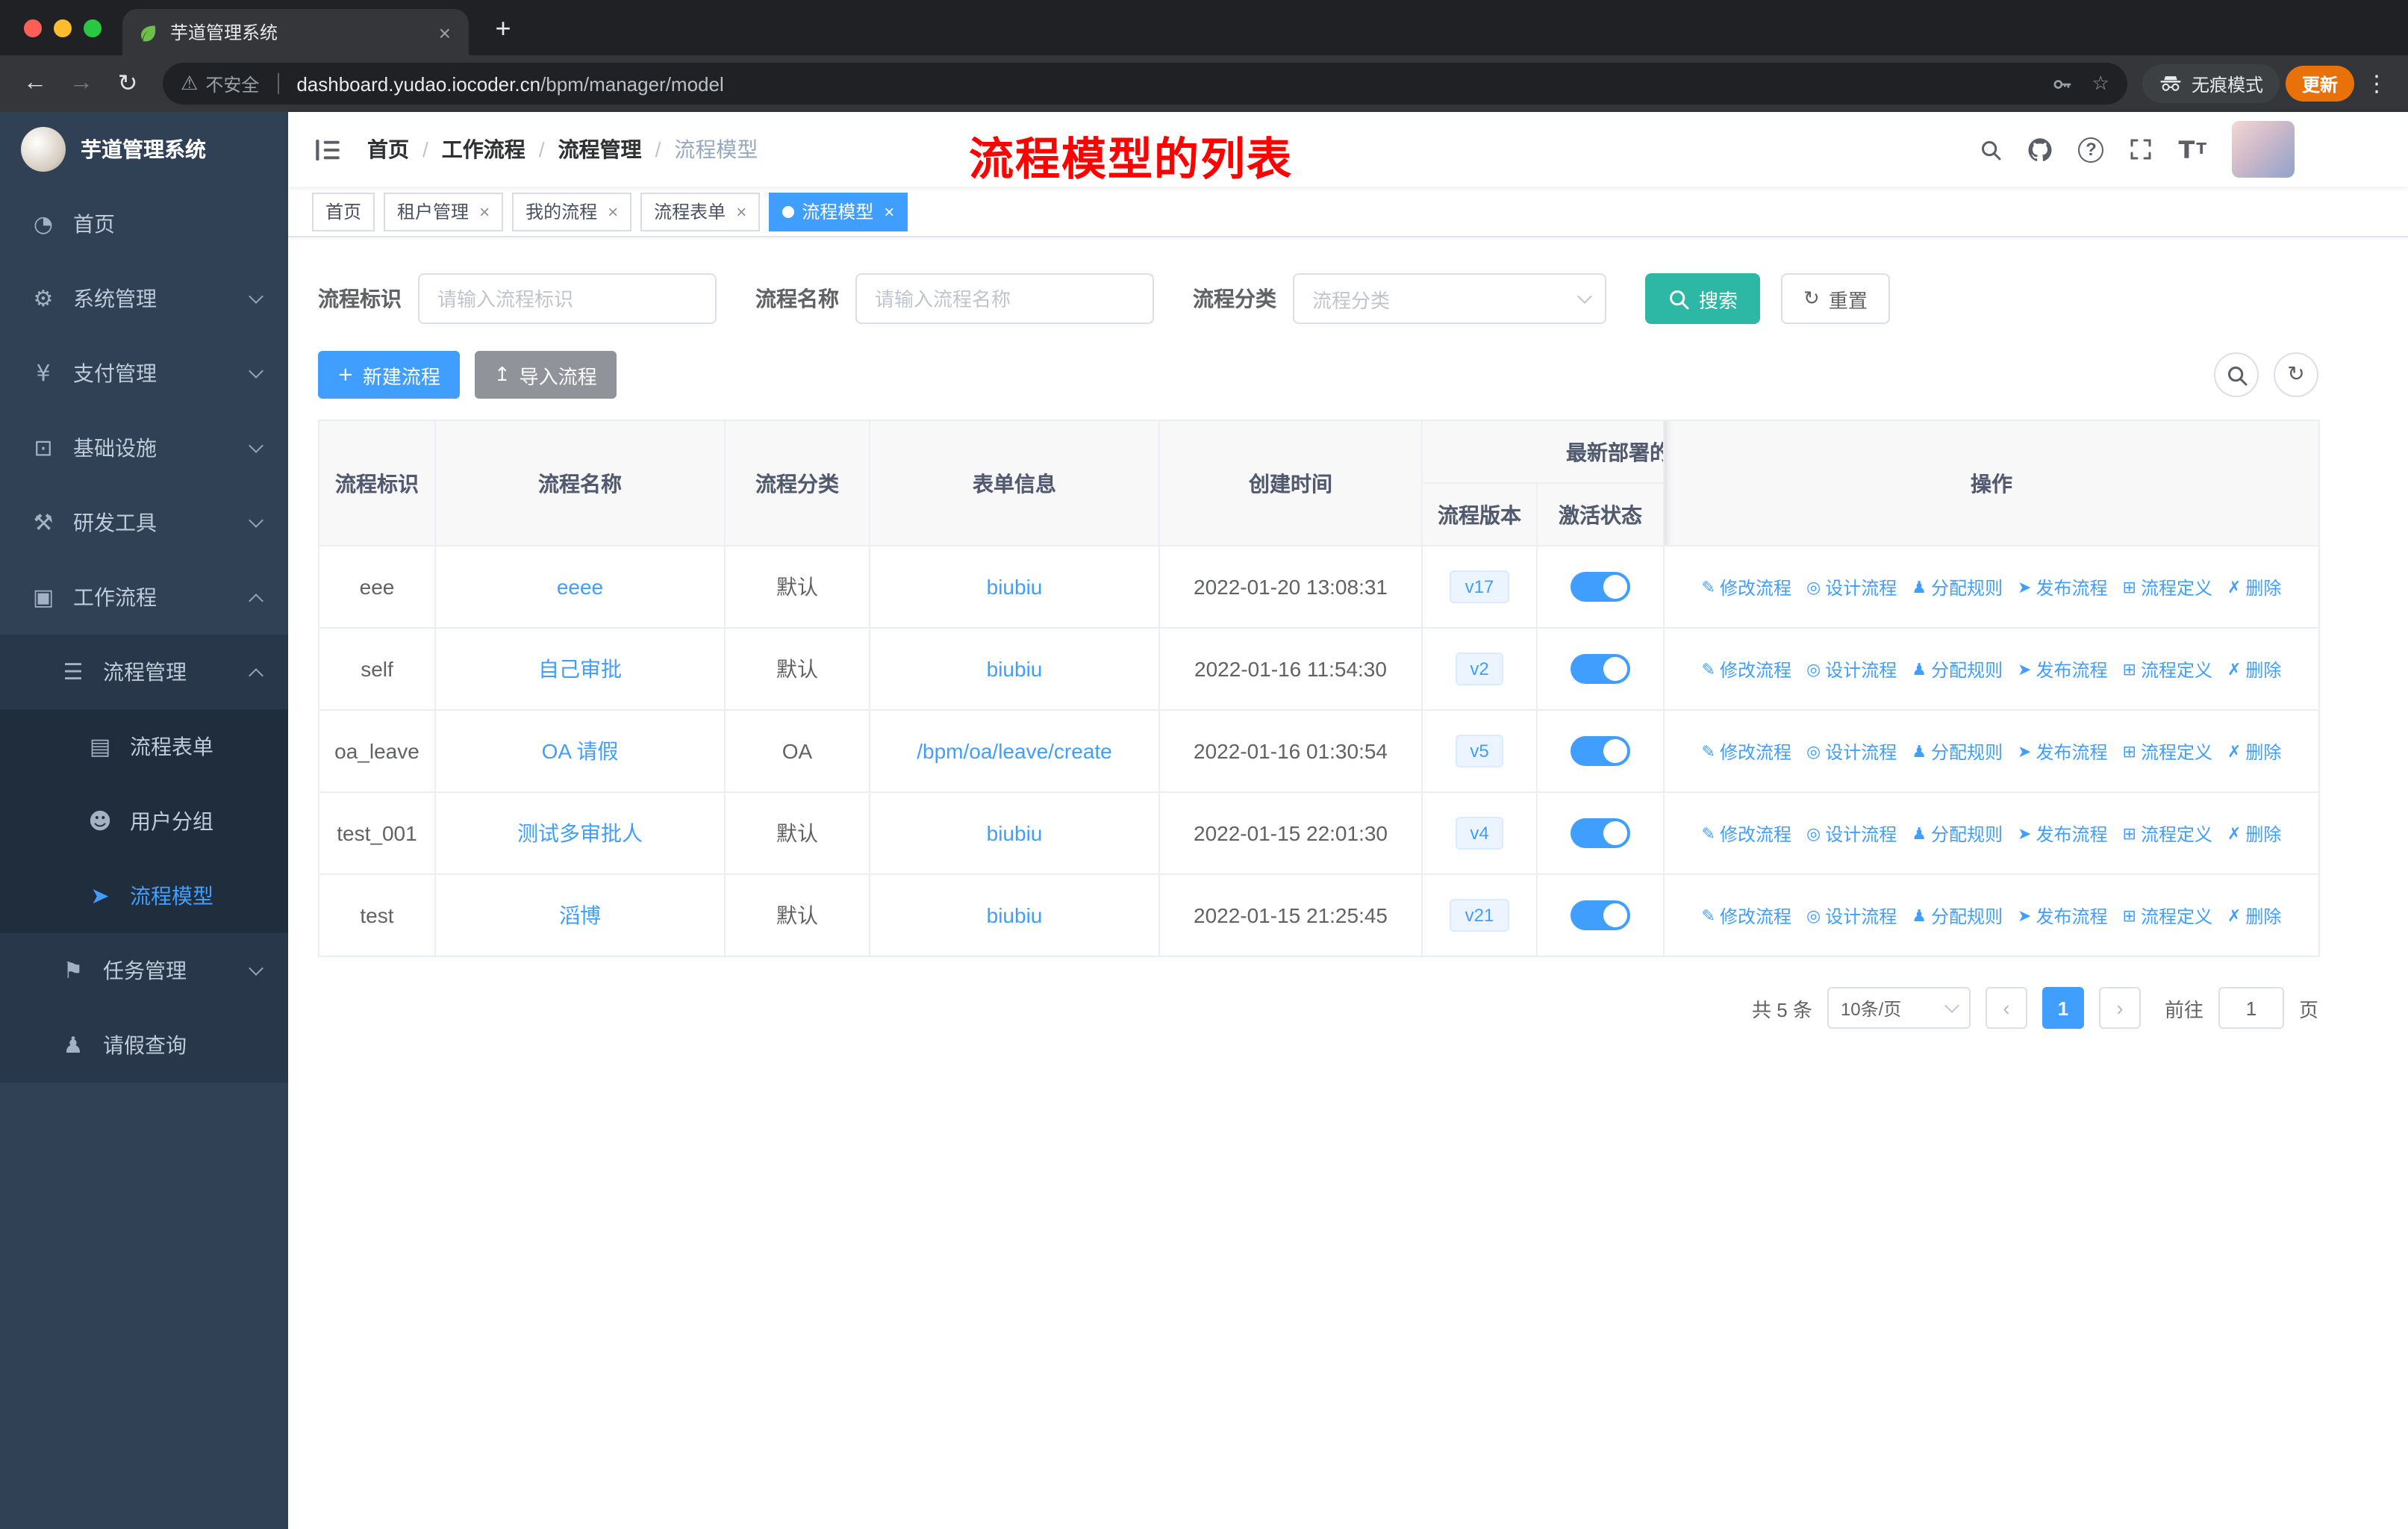 The height and width of the screenshot is (1529, 2408). I want to click on sidebar-item: ◔ 首页, so click(144, 224).